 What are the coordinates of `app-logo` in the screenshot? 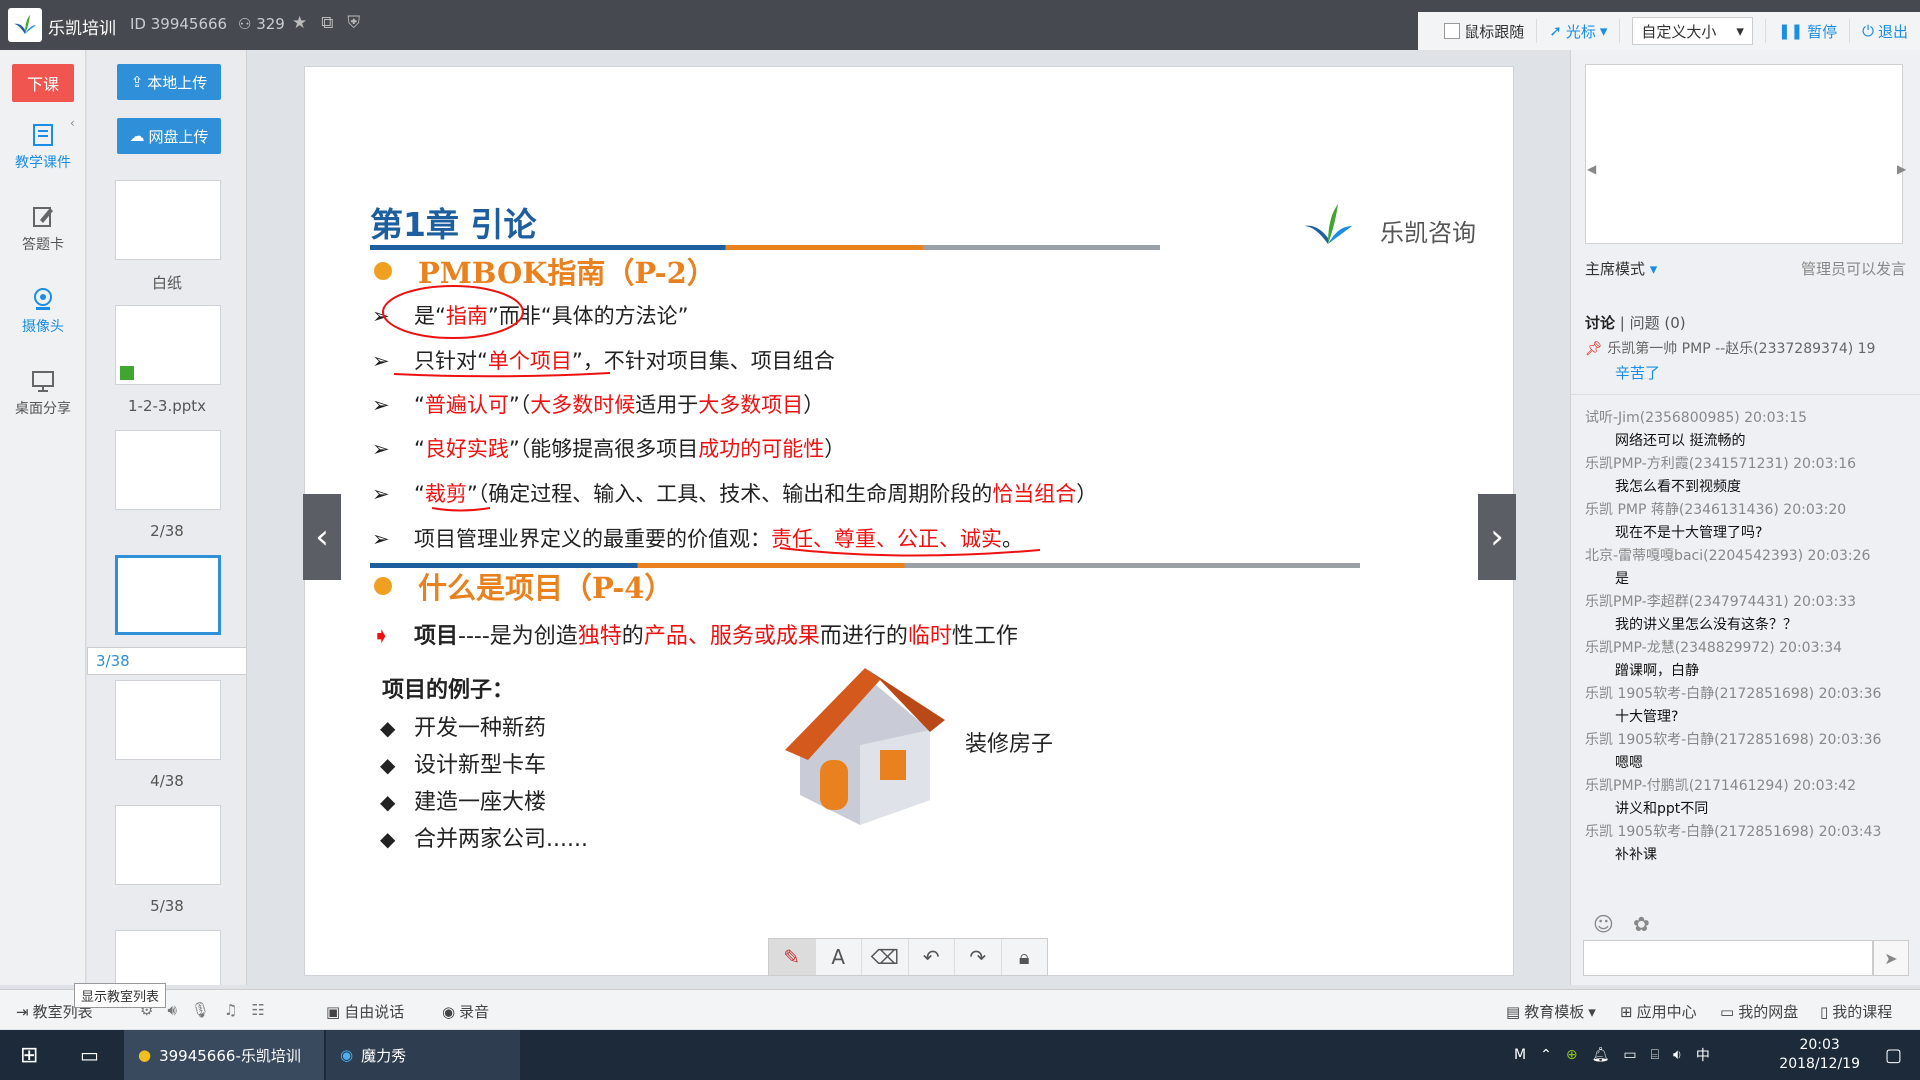 It's located at (25, 25).